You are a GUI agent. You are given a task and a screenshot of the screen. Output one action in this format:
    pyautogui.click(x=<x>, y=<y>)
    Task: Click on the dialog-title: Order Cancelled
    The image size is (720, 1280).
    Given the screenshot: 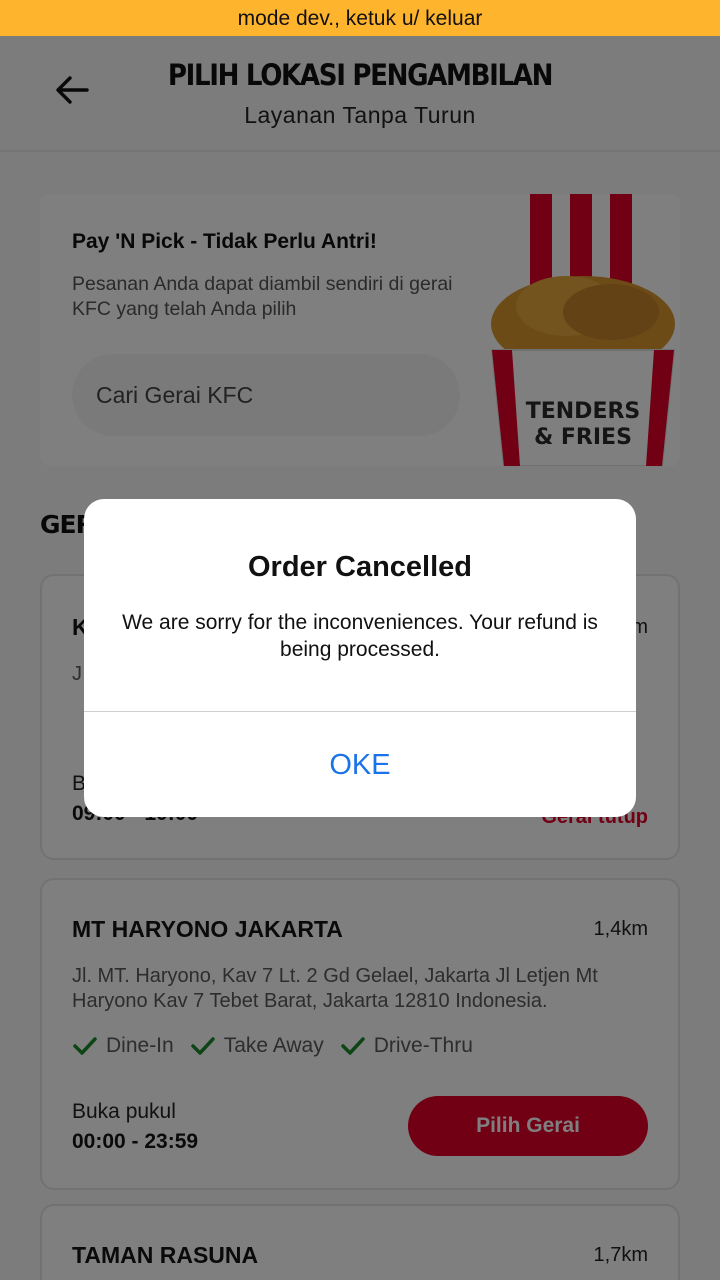 What is the action you would take?
    pyautogui.click(x=360, y=567)
    